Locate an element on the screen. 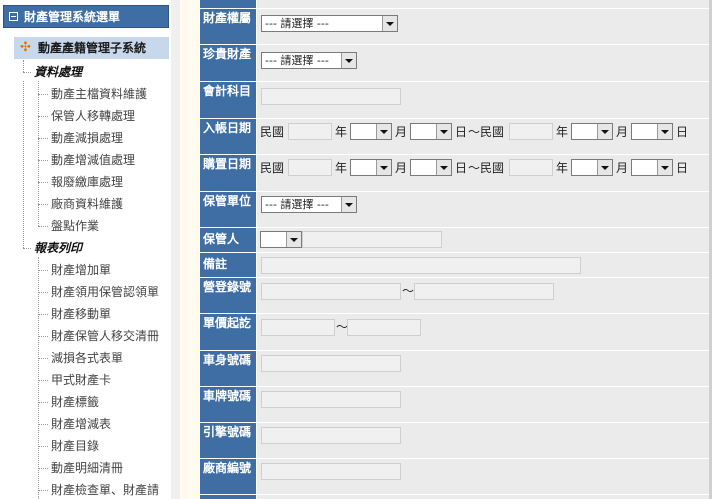  move-cross-icon: ✣ is located at coordinates (25, 47).